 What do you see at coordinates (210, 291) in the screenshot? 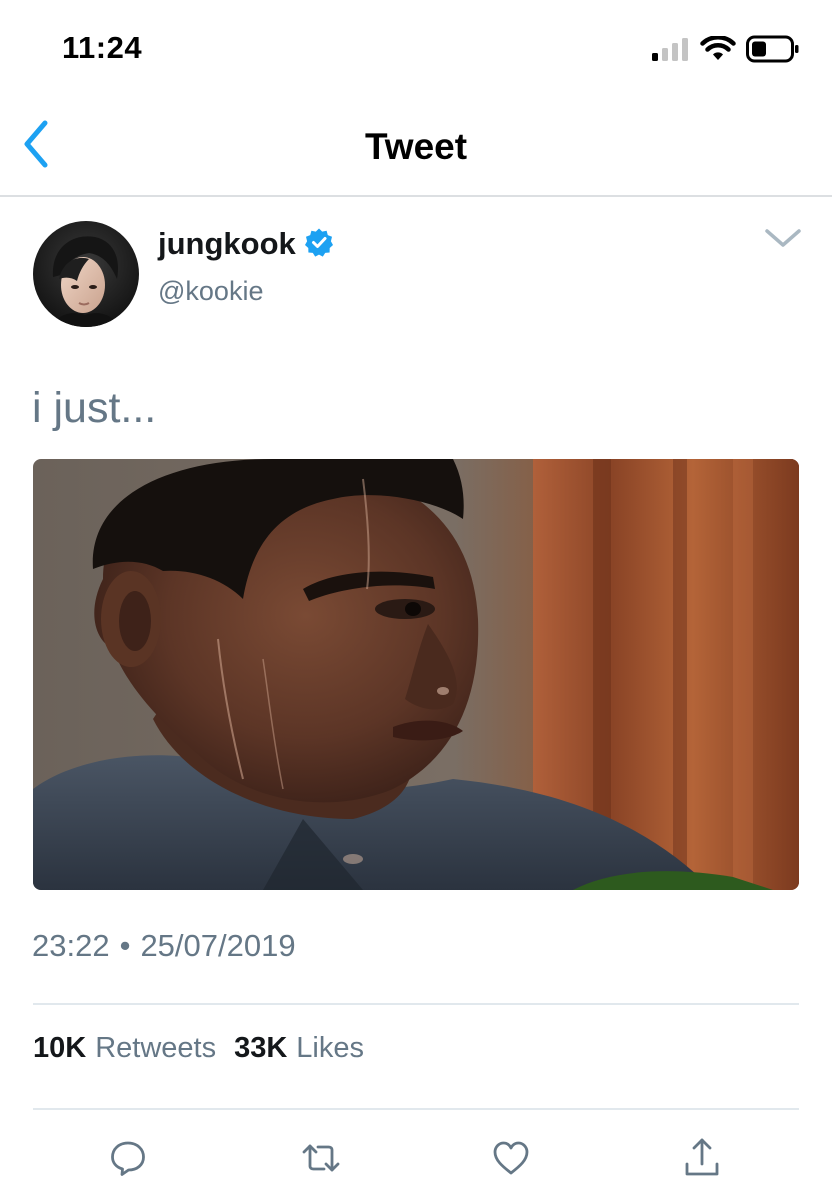
I see `author-handle: @kookie` at bounding box center [210, 291].